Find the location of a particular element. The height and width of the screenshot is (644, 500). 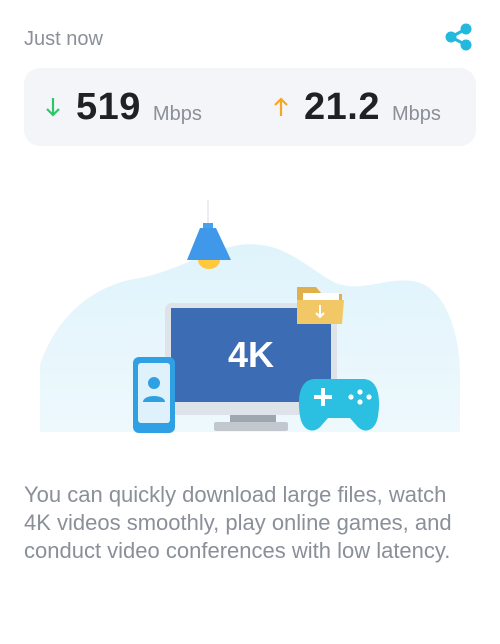

upload-speed-value: 21.2 is located at coordinates (342, 106).